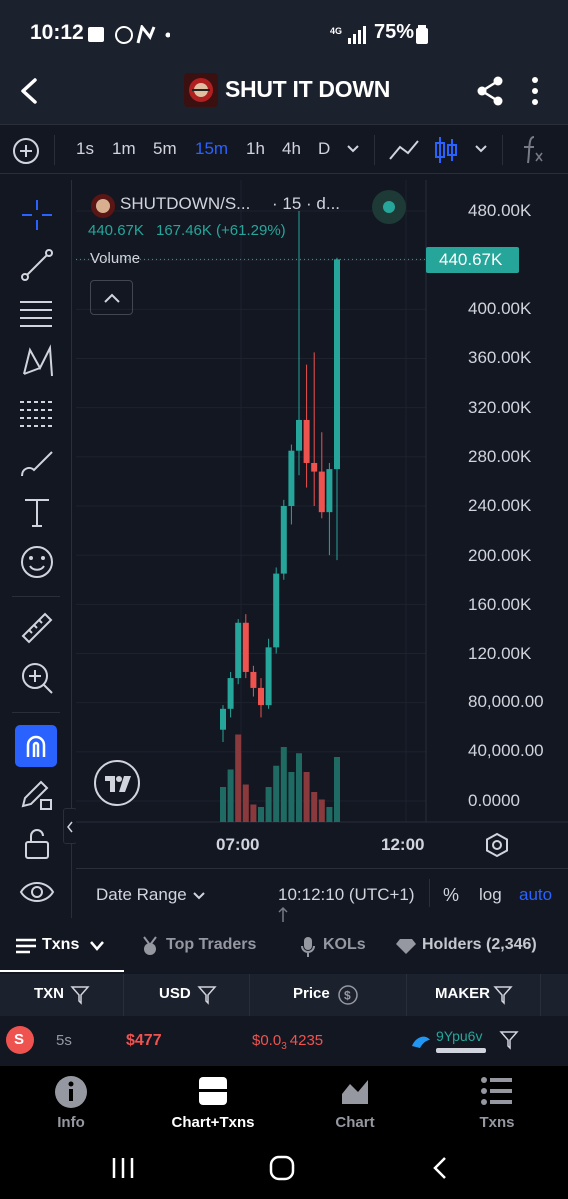  I want to click on percent-scale-toggle: %, so click(451, 895).